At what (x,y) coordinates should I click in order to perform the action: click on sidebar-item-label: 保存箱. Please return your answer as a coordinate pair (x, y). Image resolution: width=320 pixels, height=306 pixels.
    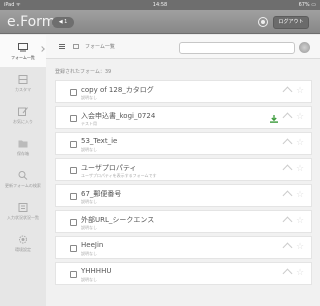
    Looking at the image, I should click on (23, 153).